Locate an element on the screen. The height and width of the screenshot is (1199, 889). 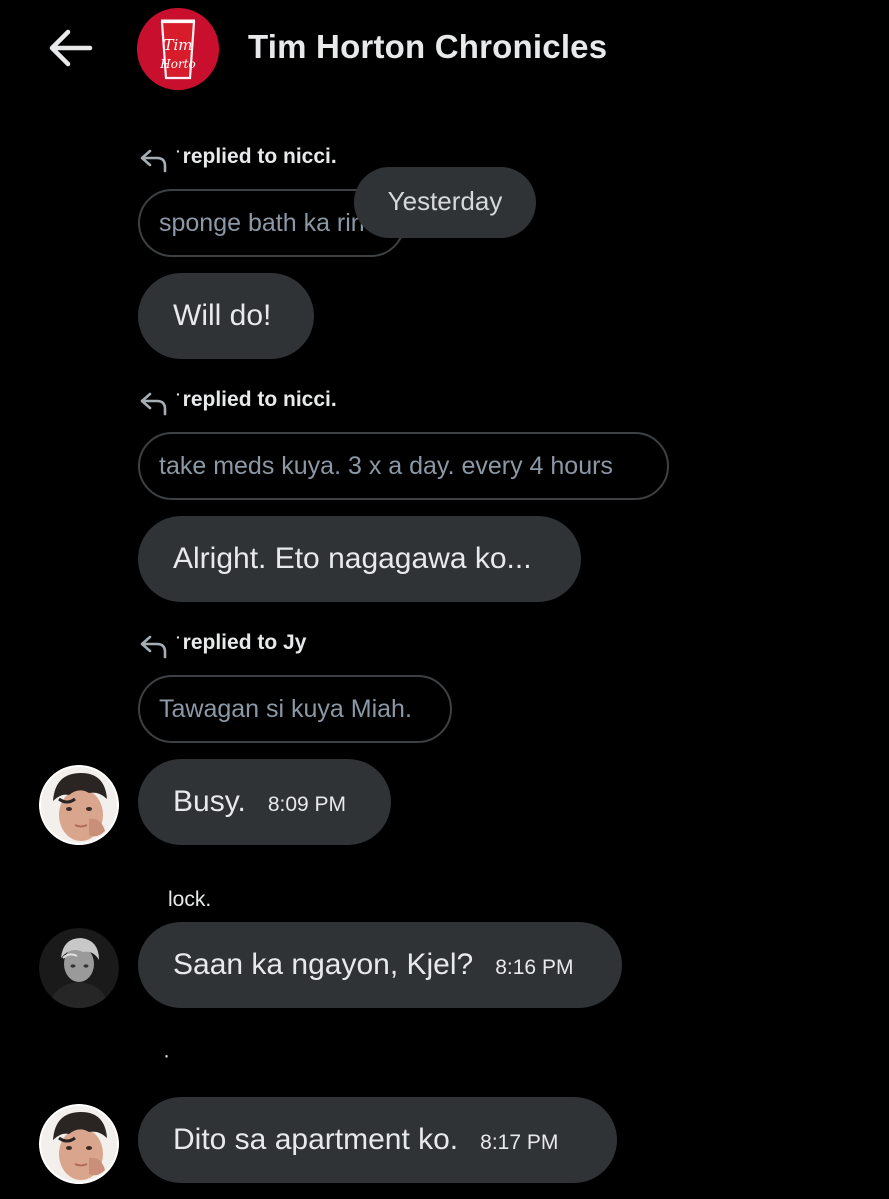
message-bubble: Dito sa apartment ko. 8:17 PM is located at coordinates (377, 1140).